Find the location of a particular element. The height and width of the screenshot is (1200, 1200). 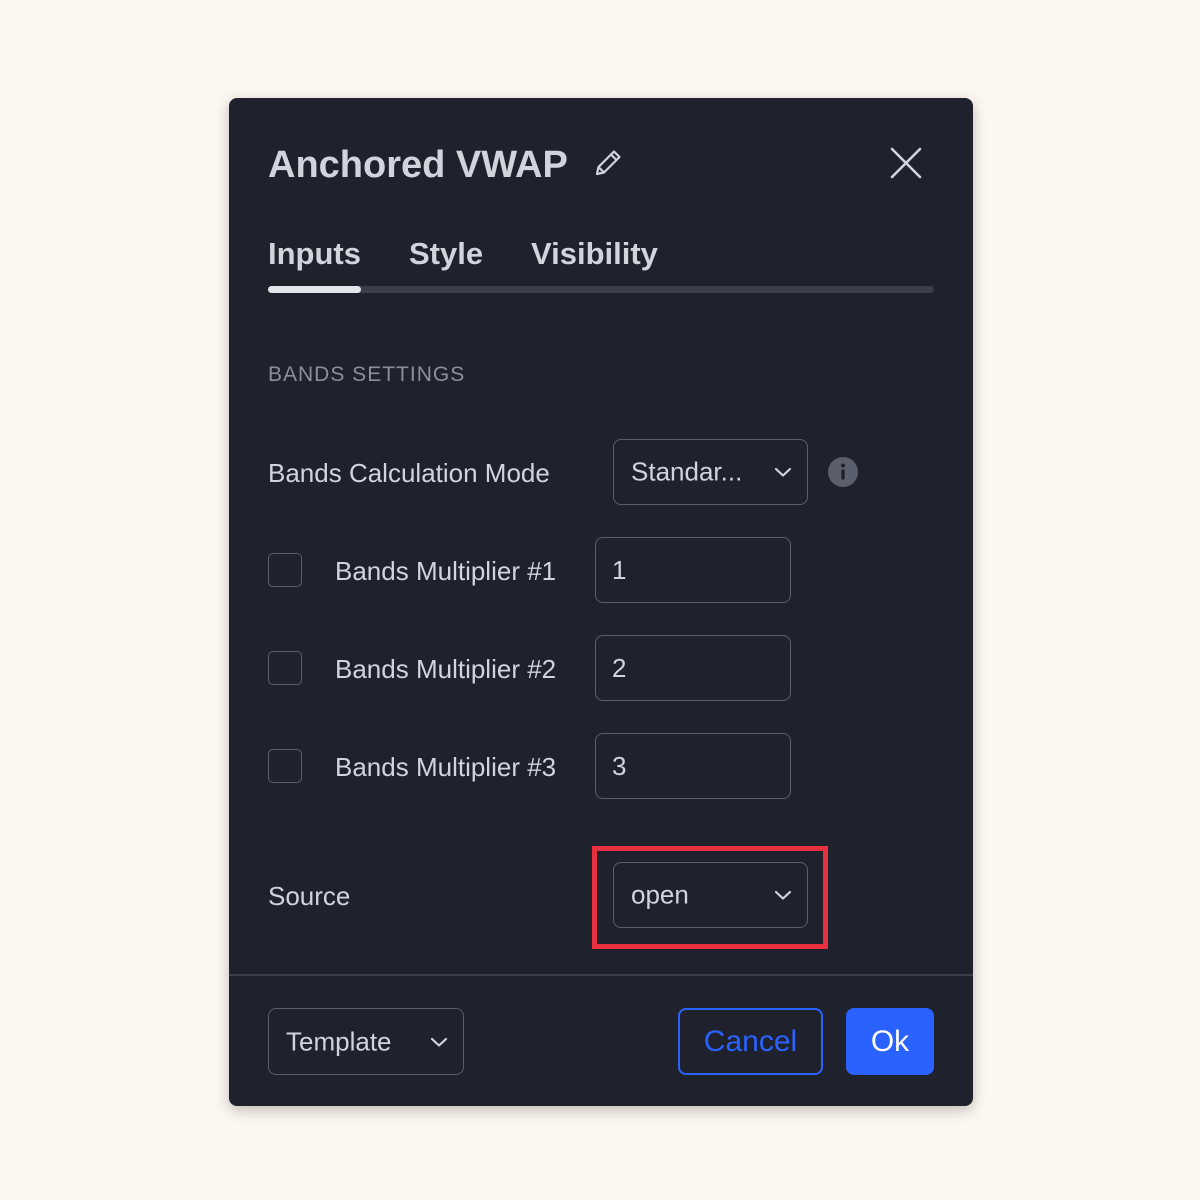

active-tab-indicator is located at coordinates (314, 289).